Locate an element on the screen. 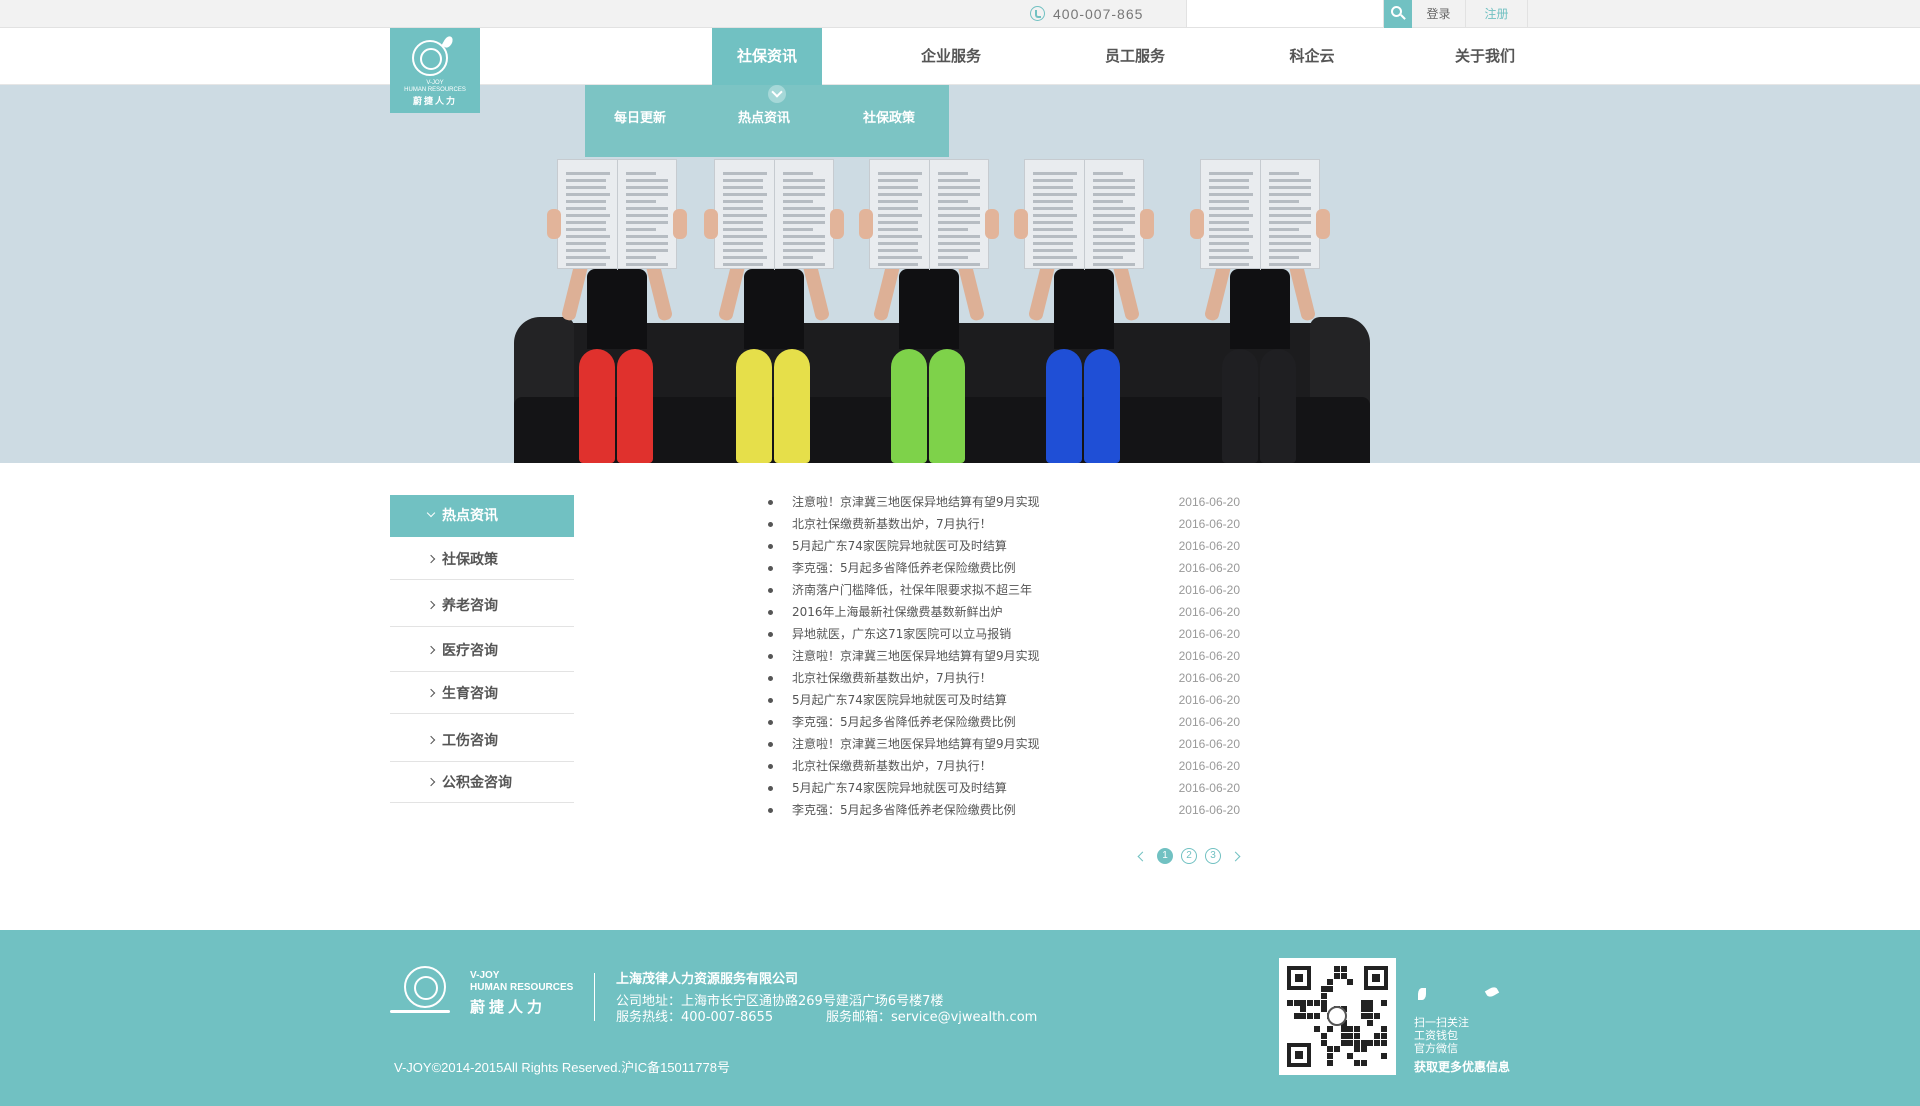 Image resolution: width=1920 pixels, height=1106 pixels. list-item: 济南落户门槛降低，社保年限要求拟不超三年 2016-06-20 is located at coordinates (1004, 590).